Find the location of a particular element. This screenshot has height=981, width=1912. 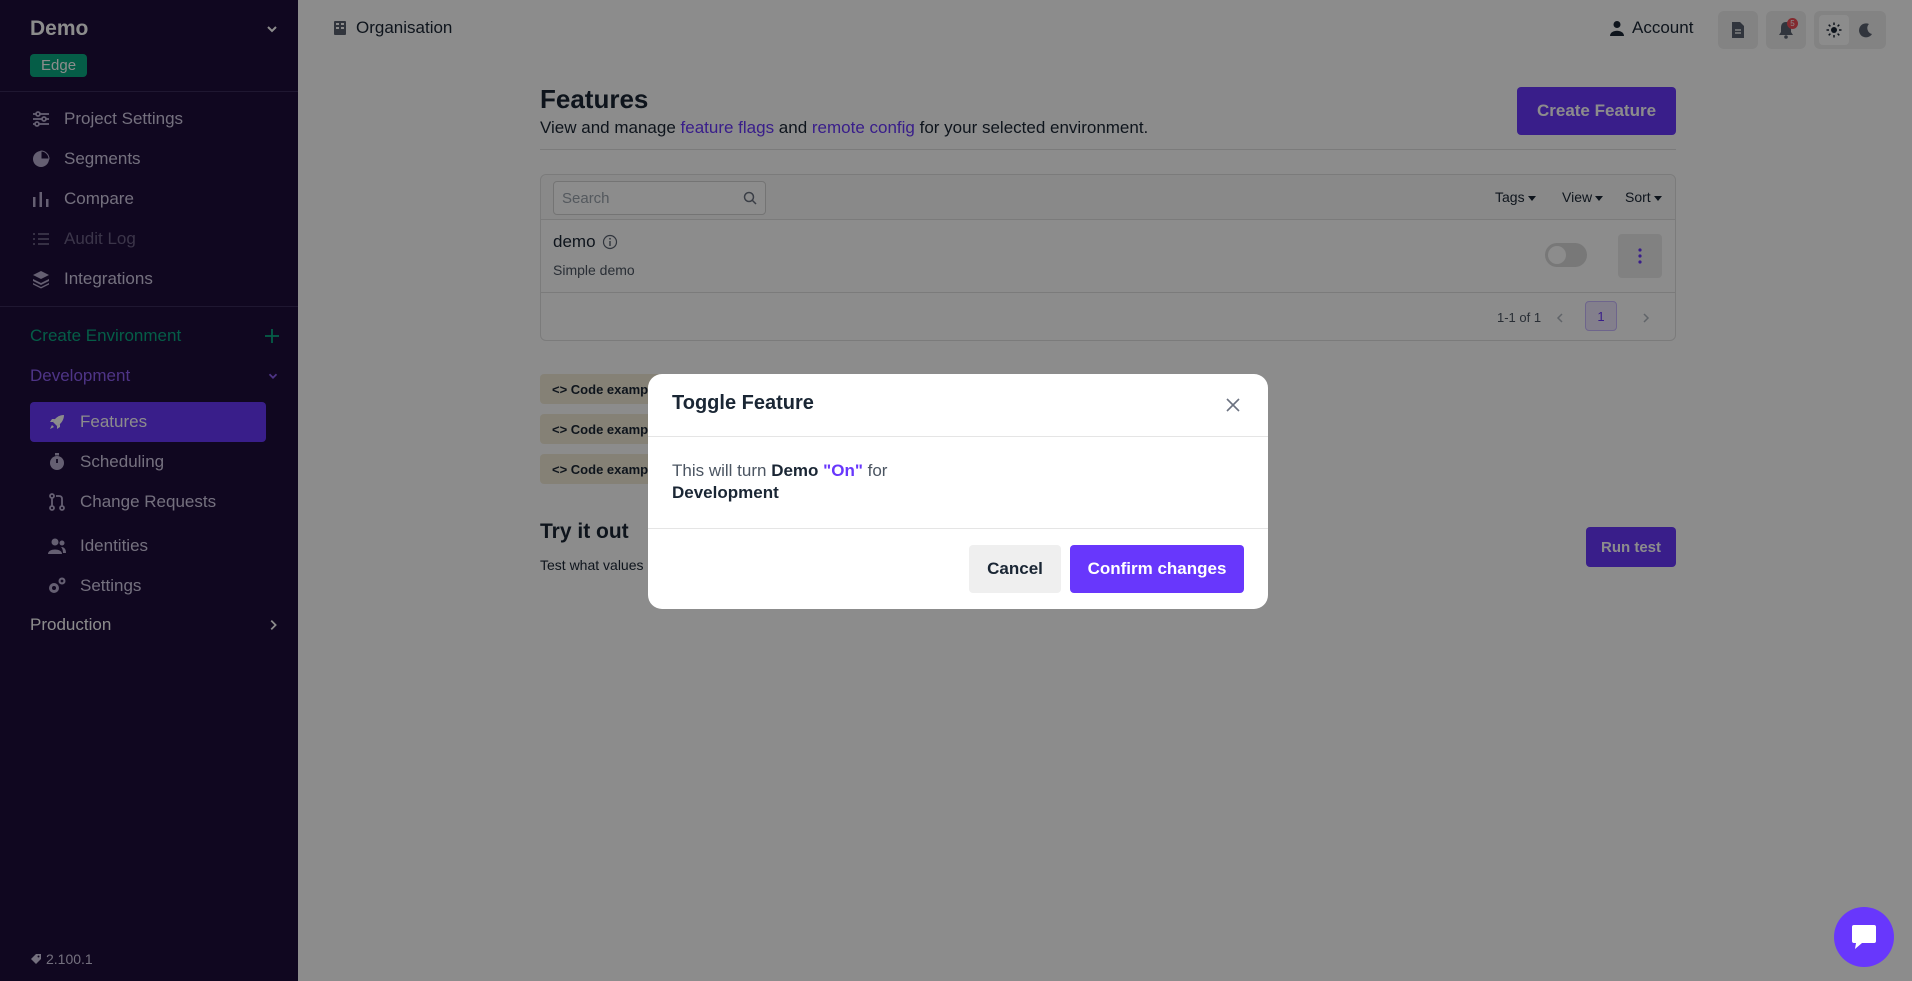

feature-name: Demo is located at coordinates (795, 470).